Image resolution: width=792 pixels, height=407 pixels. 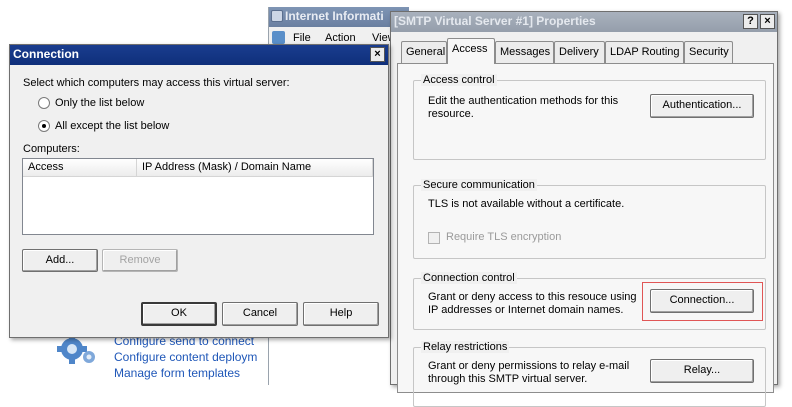 I want to click on tab-ldap-routing: LDAP Routing, so click(x=644, y=52).